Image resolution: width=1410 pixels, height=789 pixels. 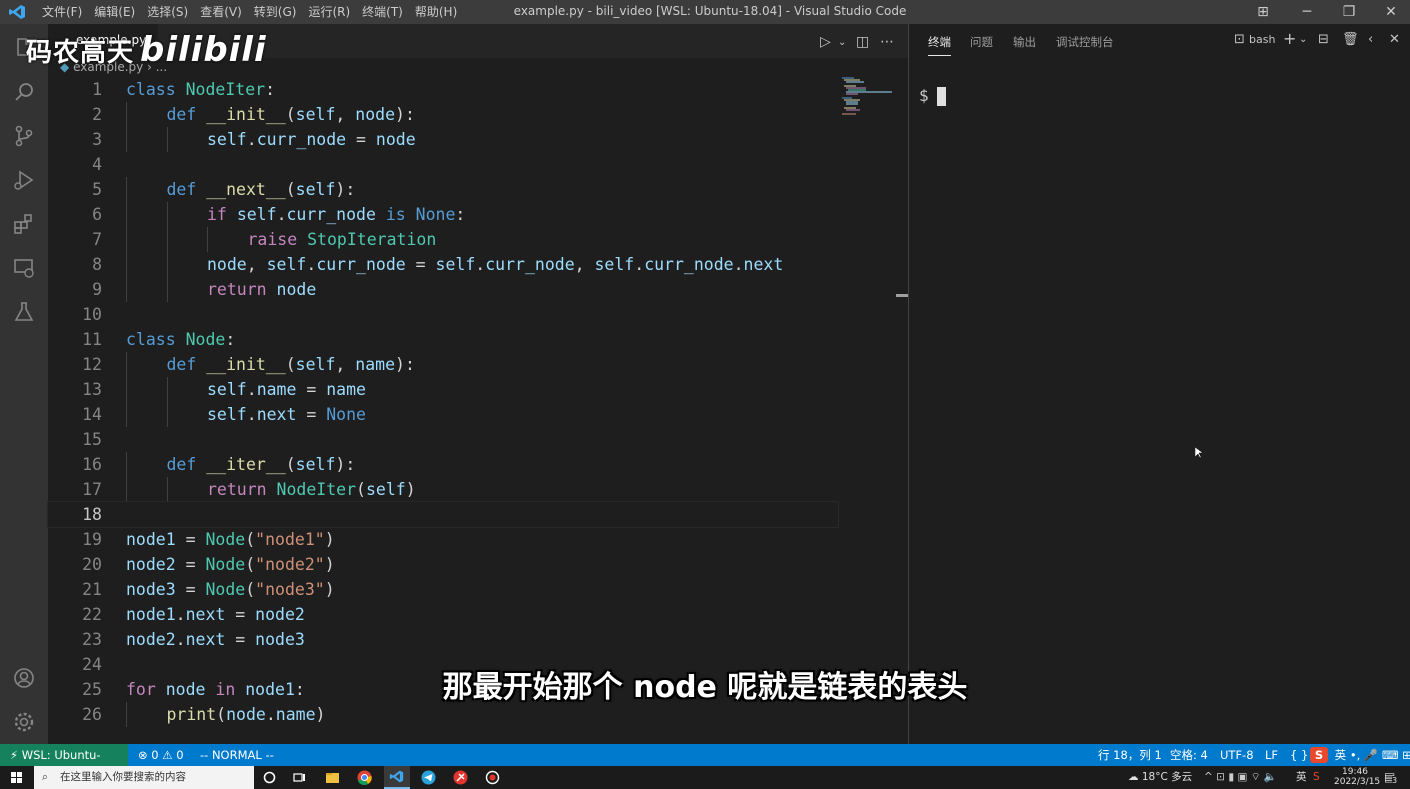 What do you see at coordinates (460, 777) in the screenshot?
I see `app-red-icon` at bounding box center [460, 777].